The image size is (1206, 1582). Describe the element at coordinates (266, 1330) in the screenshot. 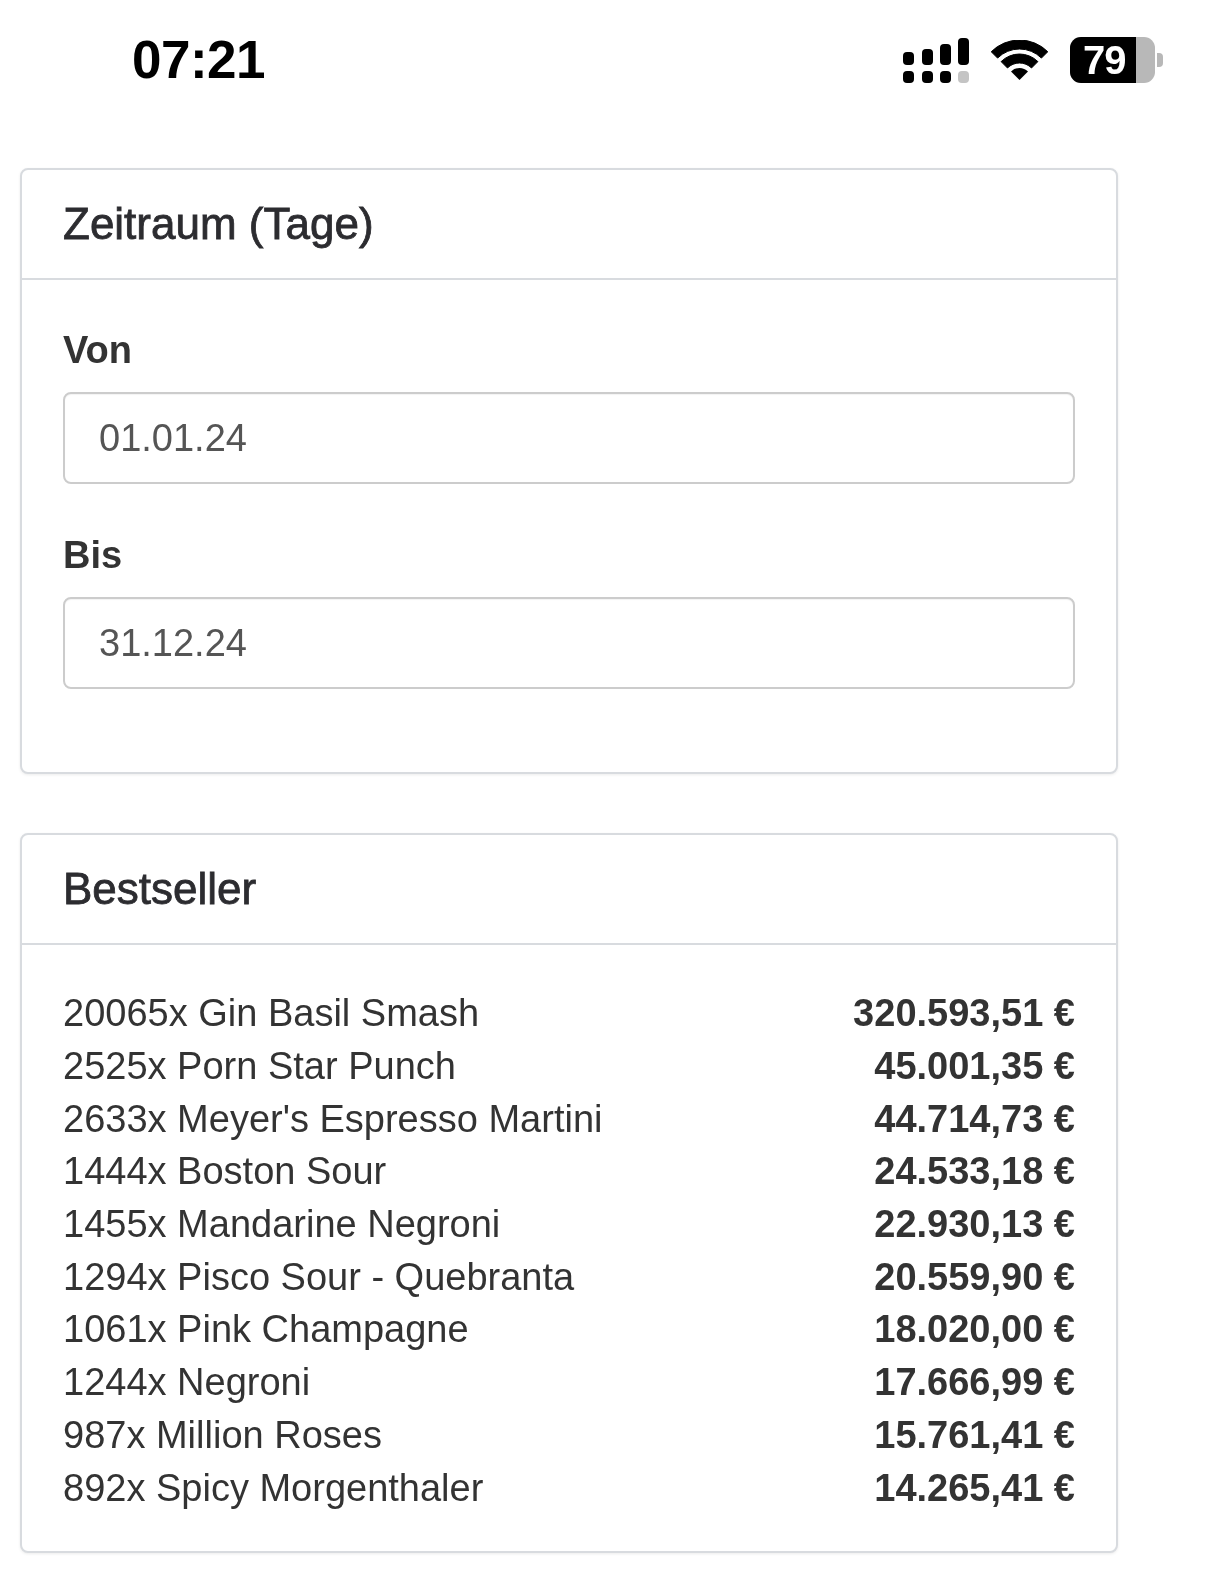

I see `product-sales-text: 1061x Pink Champagne` at that location.